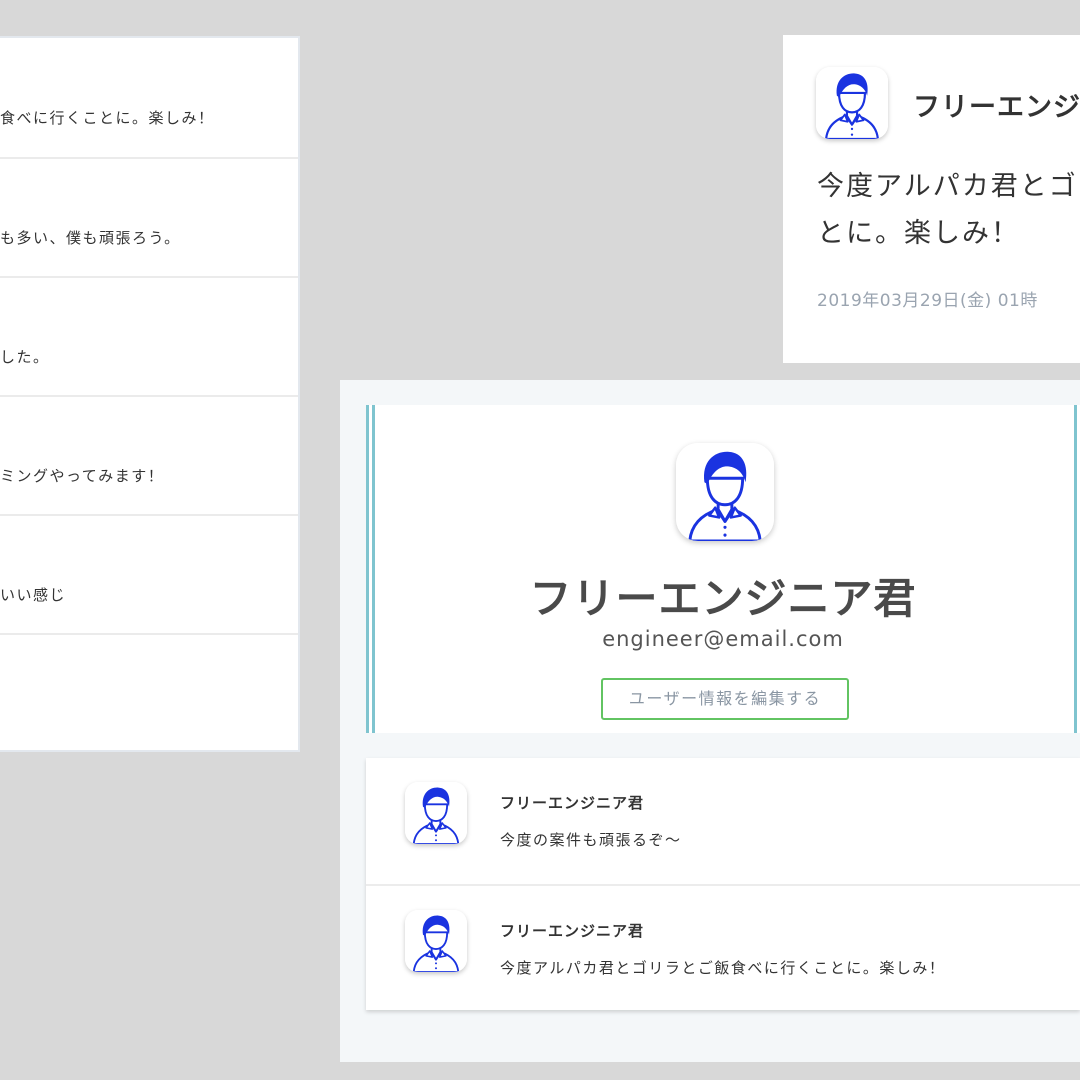 The height and width of the screenshot is (1080, 1080). What do you see at coordinates (149, 456) in the screenshot?
I see `timeline-row: ミングやってみます！` at bounding box center [149, 456].